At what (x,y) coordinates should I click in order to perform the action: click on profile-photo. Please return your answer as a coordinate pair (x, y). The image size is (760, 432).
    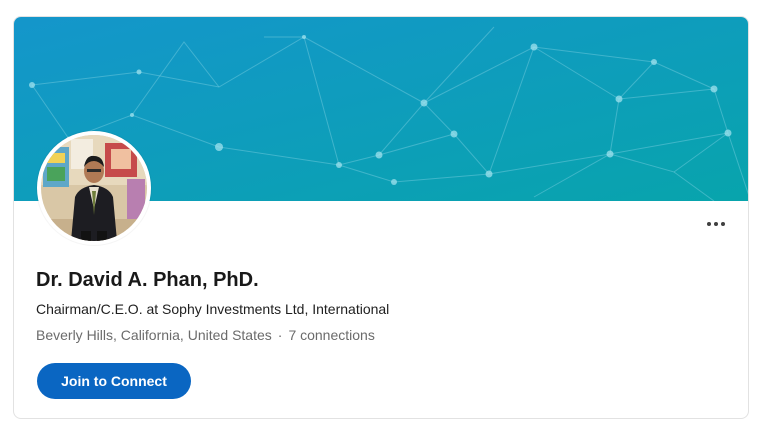
    Looking at the image, I should click on (94, 188).